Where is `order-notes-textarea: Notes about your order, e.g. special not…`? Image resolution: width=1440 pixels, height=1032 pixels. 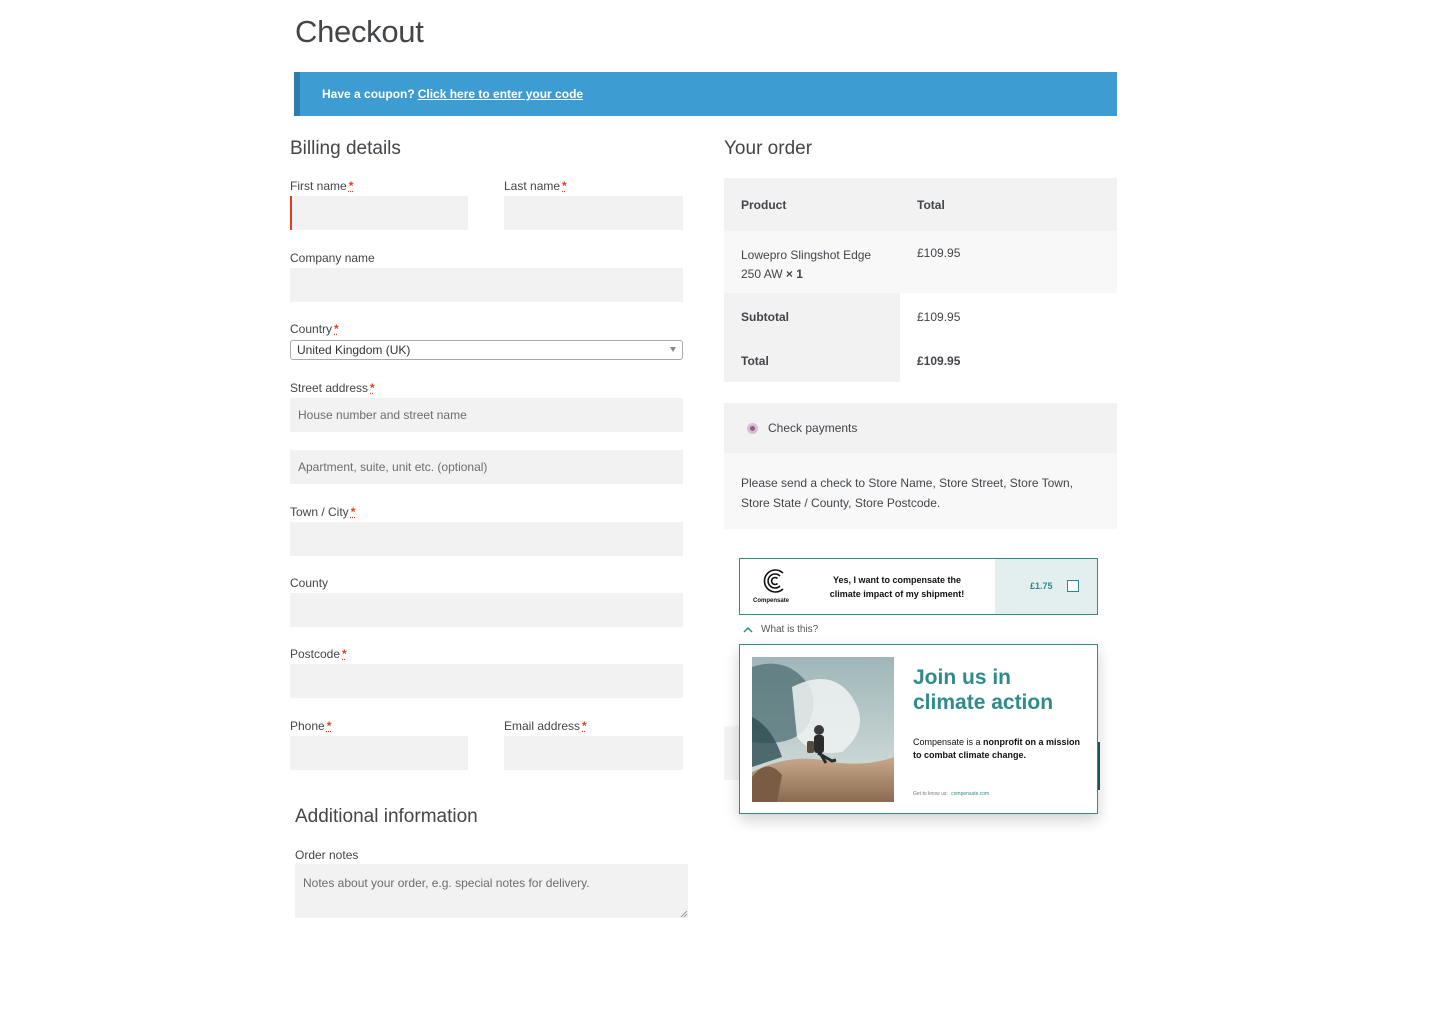
order-notes-textarea: Notes about your order, e.g. special not… is located at coordinates (491, 891).